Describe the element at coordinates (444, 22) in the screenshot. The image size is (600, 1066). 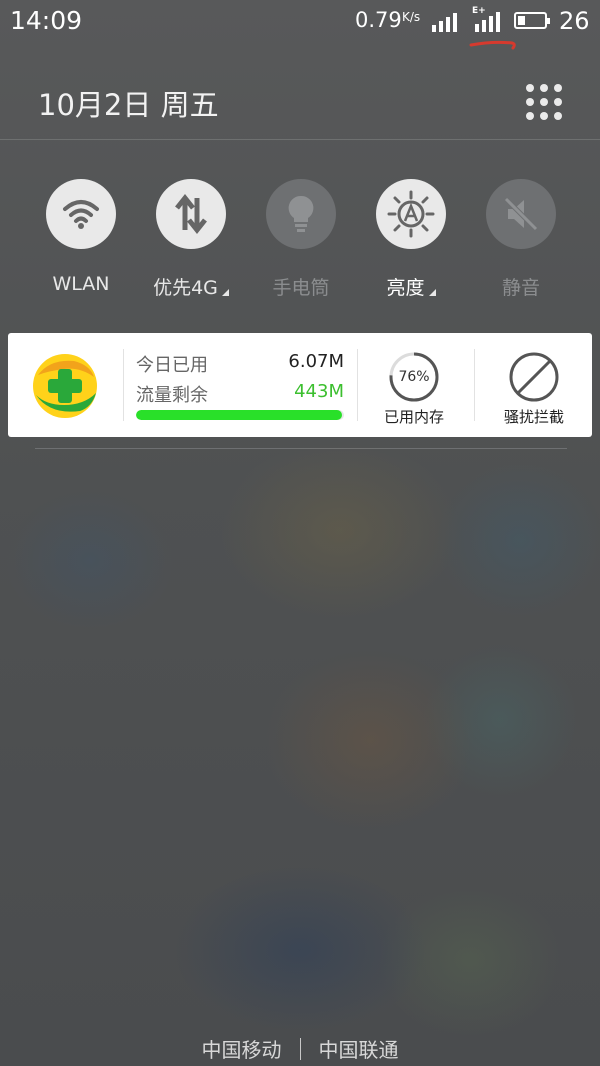
I see `signal-strength-icon` at that location.